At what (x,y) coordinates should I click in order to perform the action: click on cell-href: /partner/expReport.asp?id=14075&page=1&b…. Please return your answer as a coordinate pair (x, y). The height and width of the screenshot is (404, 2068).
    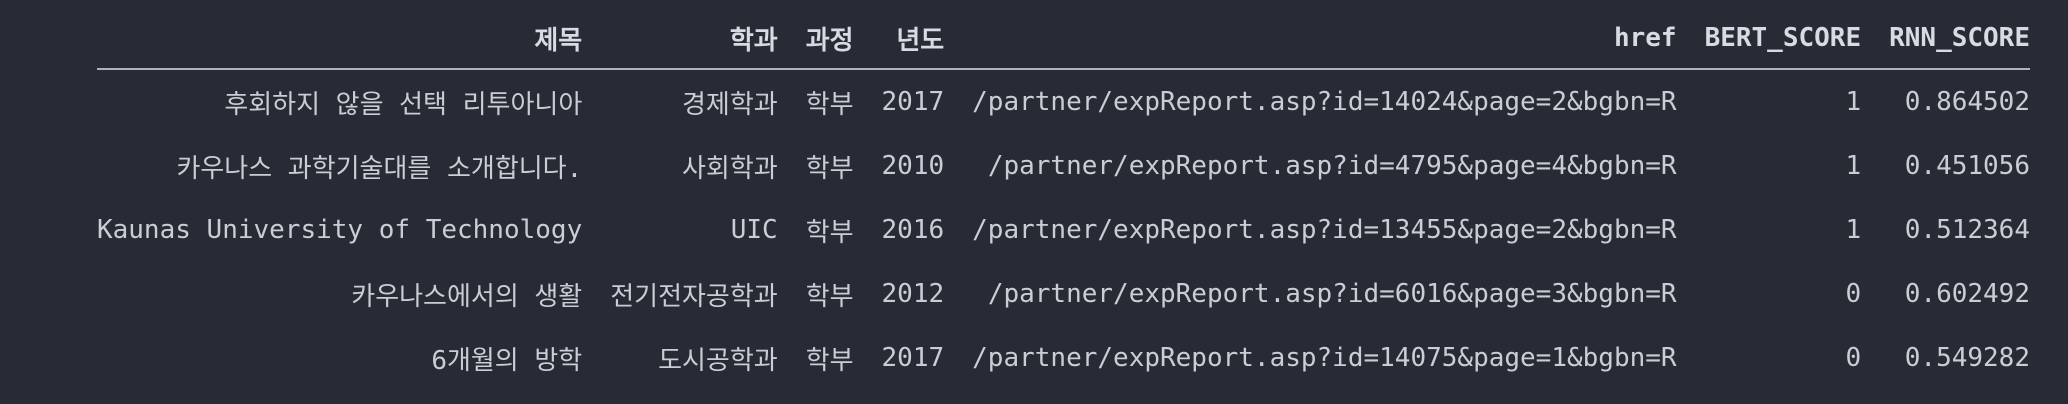
    Looking at the image, I should click on (1324, 358).